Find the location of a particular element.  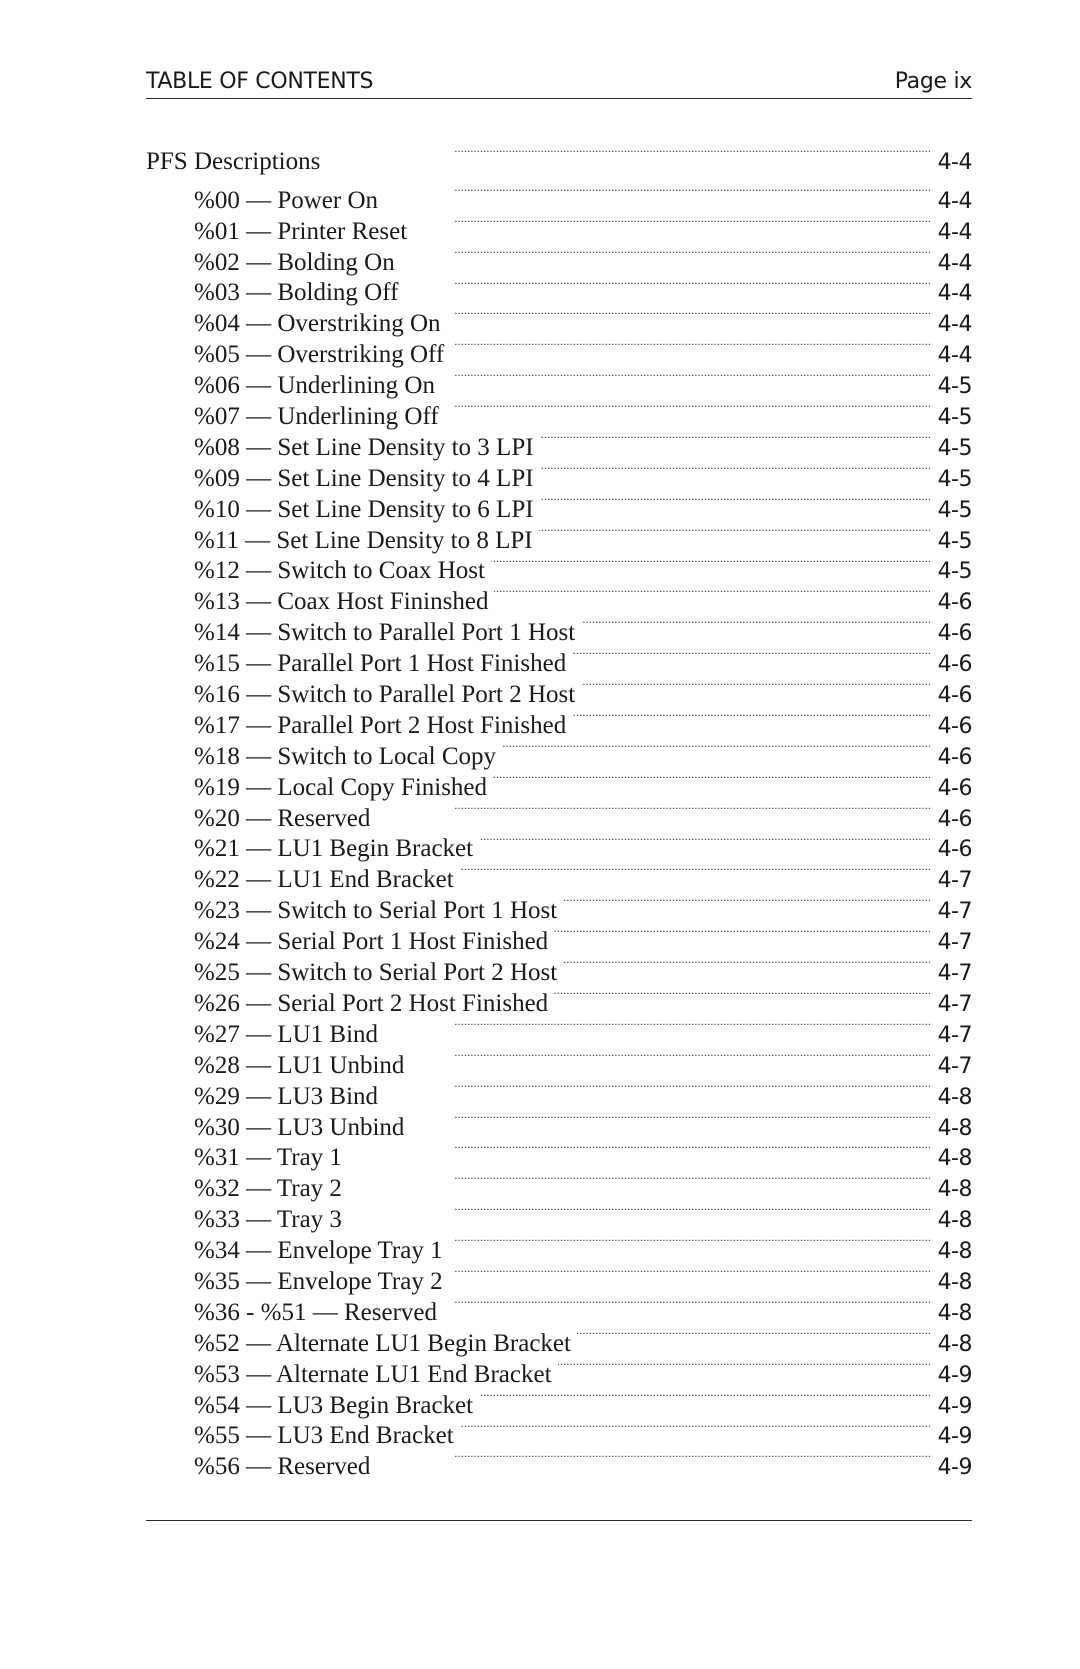

toc-entry-label: %20 — Reserved is located at coordinates (282, 818).